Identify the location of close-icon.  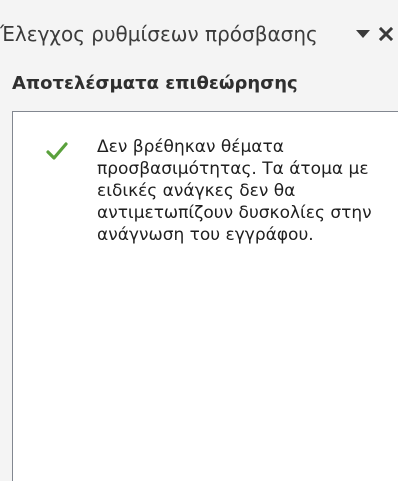
(386, 34).